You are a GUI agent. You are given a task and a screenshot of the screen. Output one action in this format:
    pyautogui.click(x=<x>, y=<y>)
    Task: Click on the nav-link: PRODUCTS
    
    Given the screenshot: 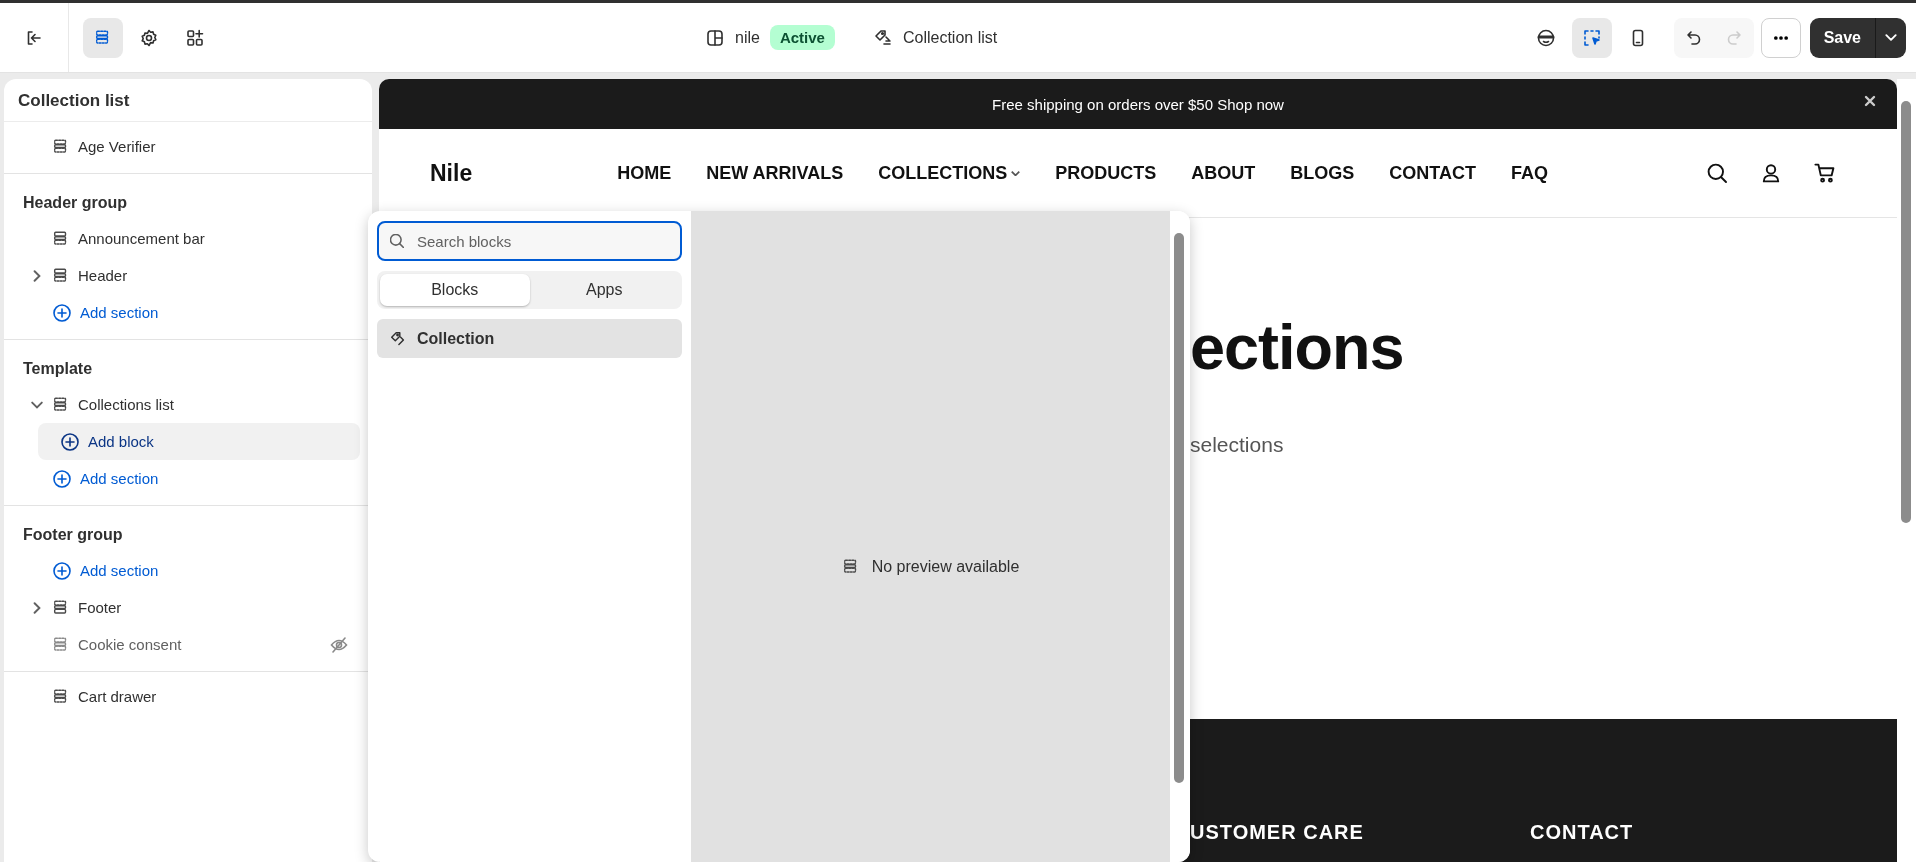 What is the action you would take?
    pyautogui.click(x=1106, y=173)
    